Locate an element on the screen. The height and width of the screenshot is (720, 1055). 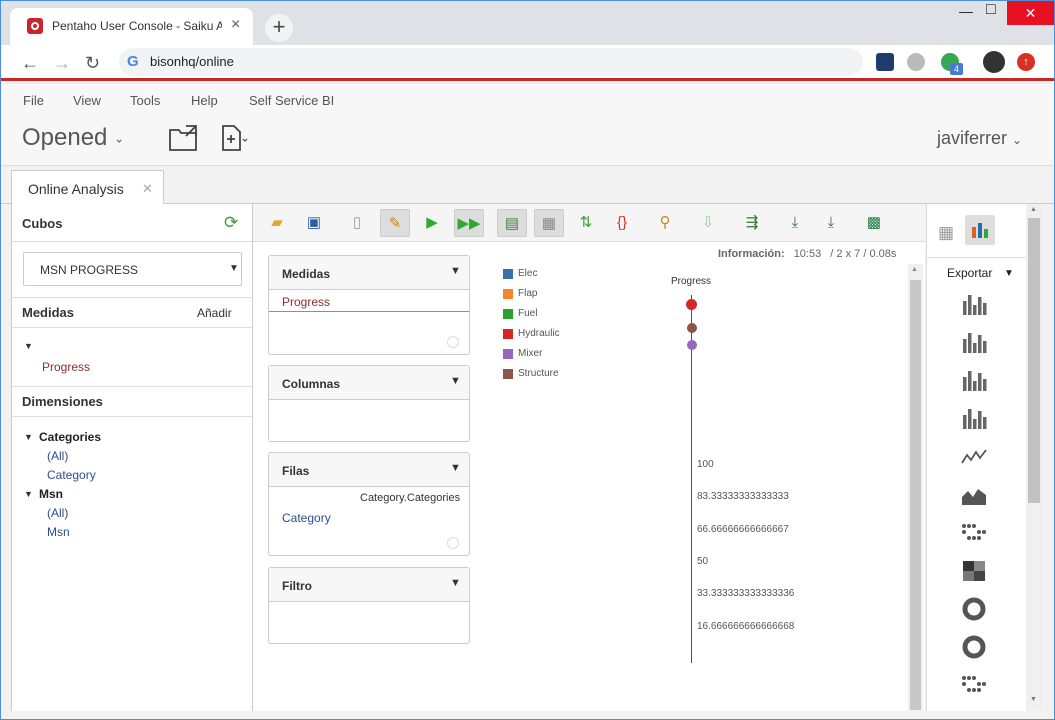
heatgrid-icon is located at coordinates (974, 571).